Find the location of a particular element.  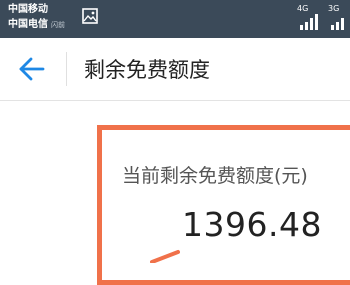

carrier-secondary-tag: 闪前 is located at coordinates (58, 25).